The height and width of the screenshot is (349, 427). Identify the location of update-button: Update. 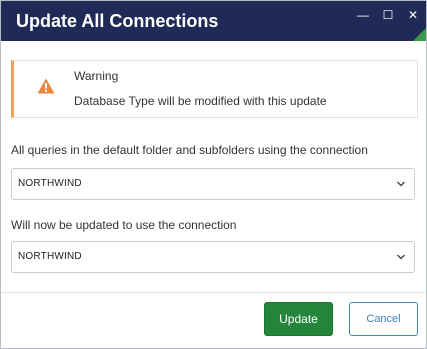
(298, 319).